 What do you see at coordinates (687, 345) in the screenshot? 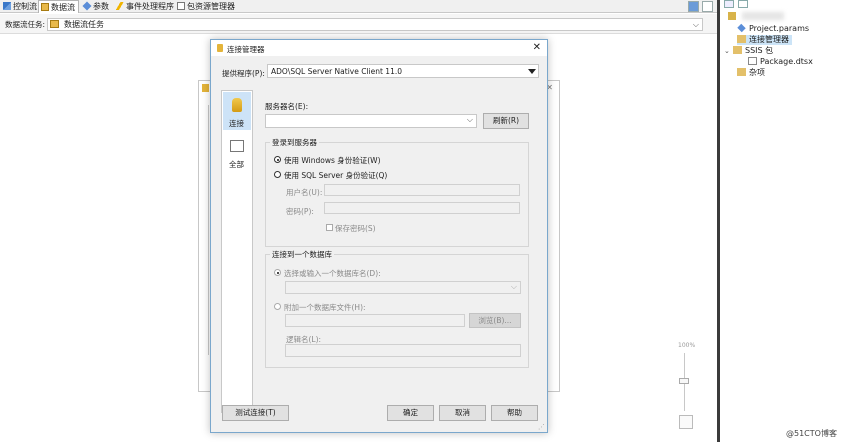
I see `zoom-label: 100%` at bounding box center [687, 345].